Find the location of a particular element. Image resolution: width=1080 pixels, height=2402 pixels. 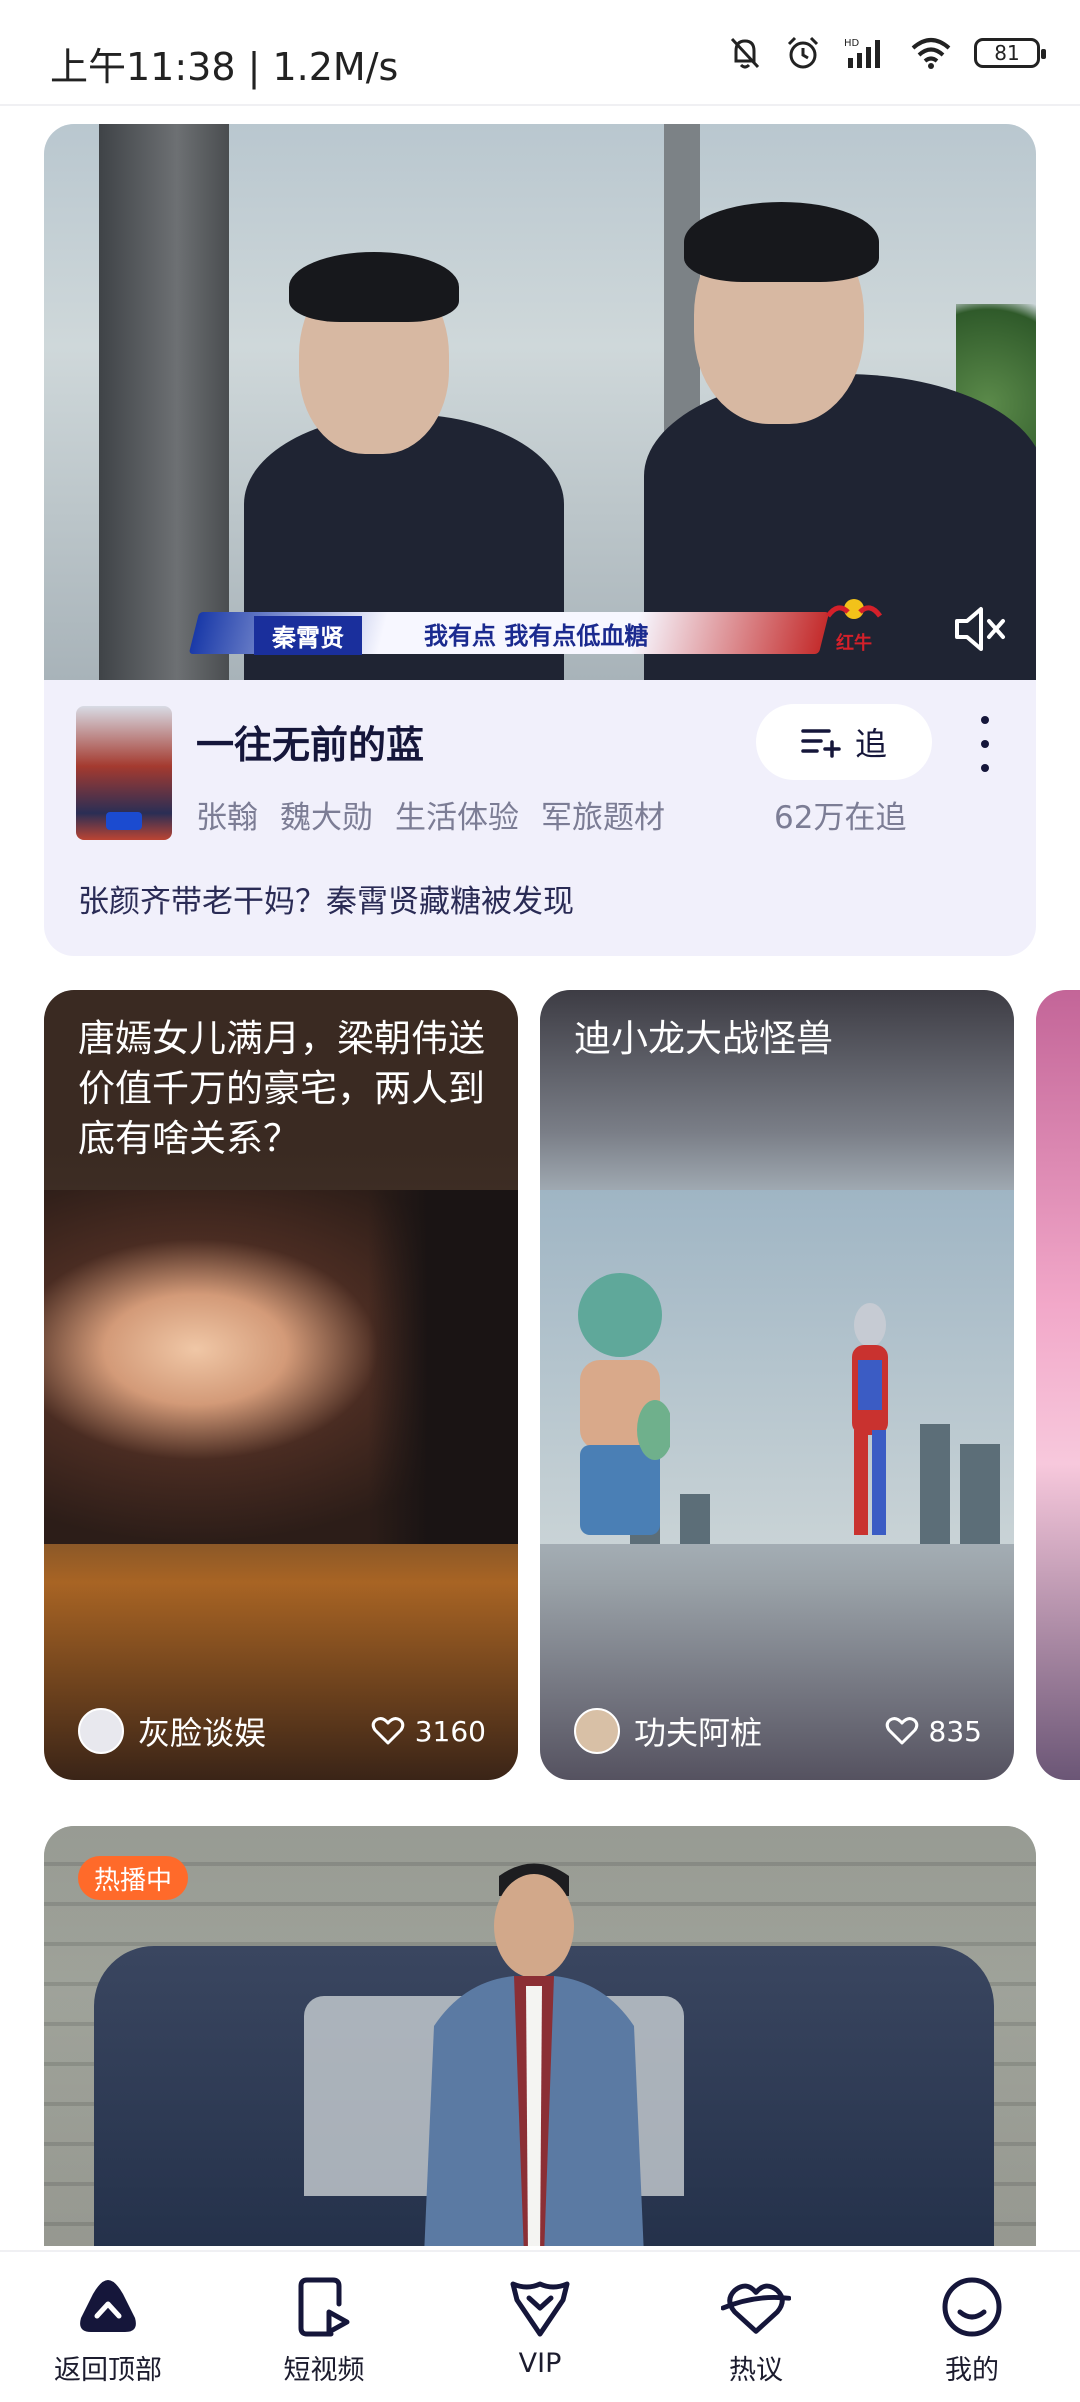

monster-figure is located at coordinates (624, 1404).